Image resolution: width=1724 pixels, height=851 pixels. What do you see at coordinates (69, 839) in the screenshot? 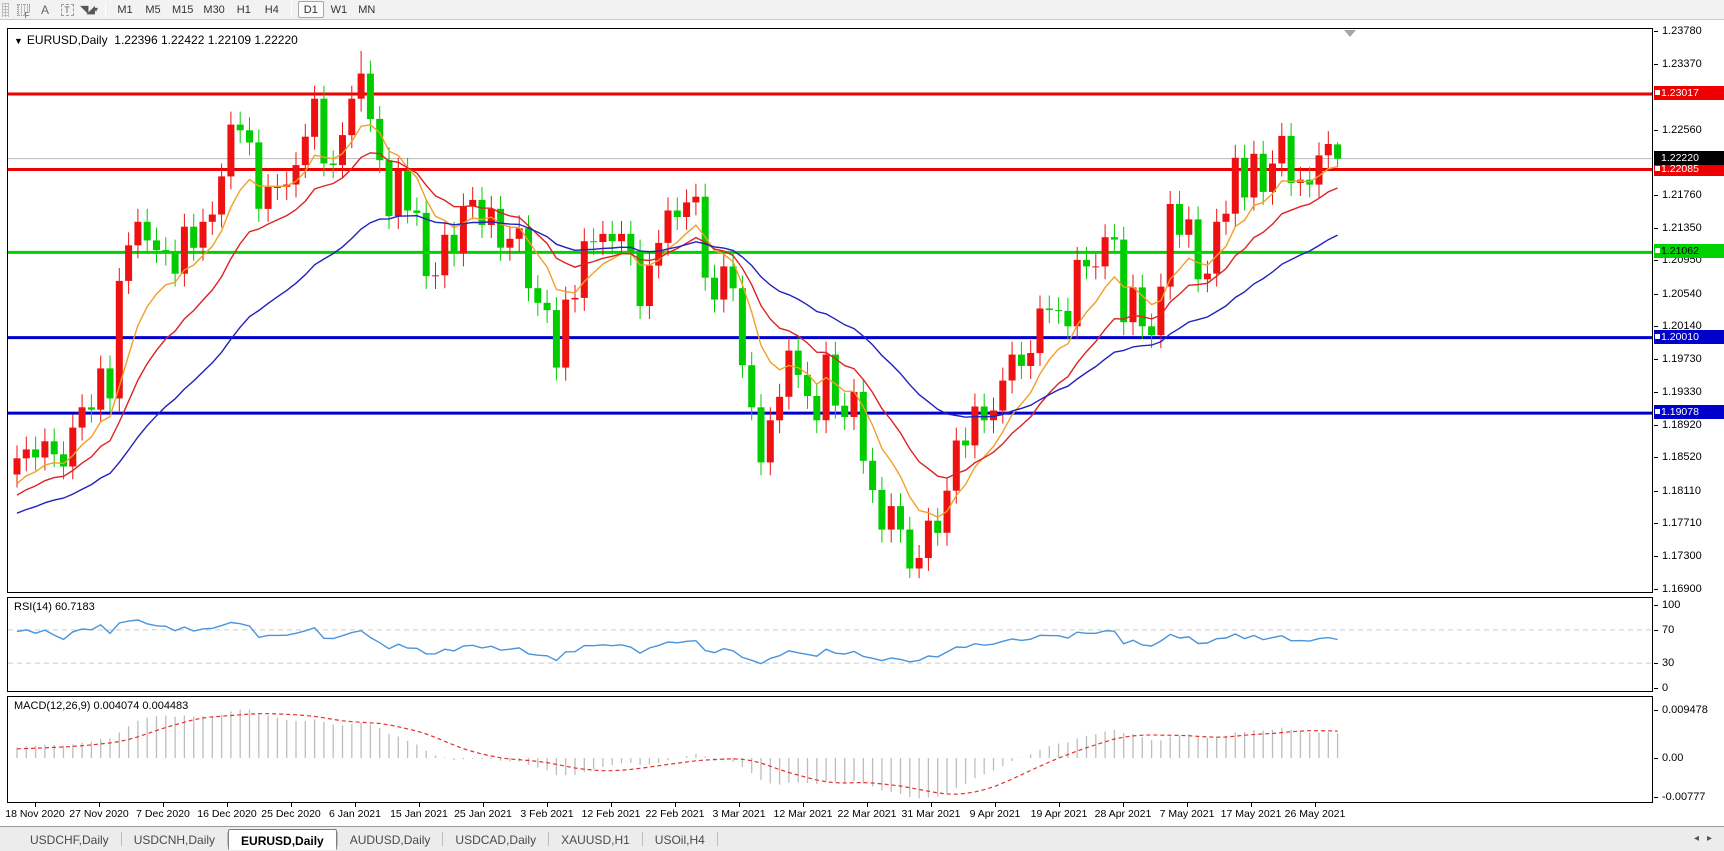
I see `chart-tab-usdchf: USDCHF,Daily` at bounding box center [69, 839].